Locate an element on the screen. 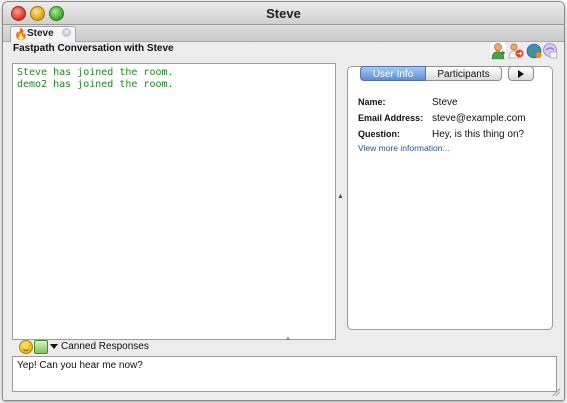 This screenshot has width=567, height=403. chat-message: Steve has joined the room. is located at coordinates (95, 72).